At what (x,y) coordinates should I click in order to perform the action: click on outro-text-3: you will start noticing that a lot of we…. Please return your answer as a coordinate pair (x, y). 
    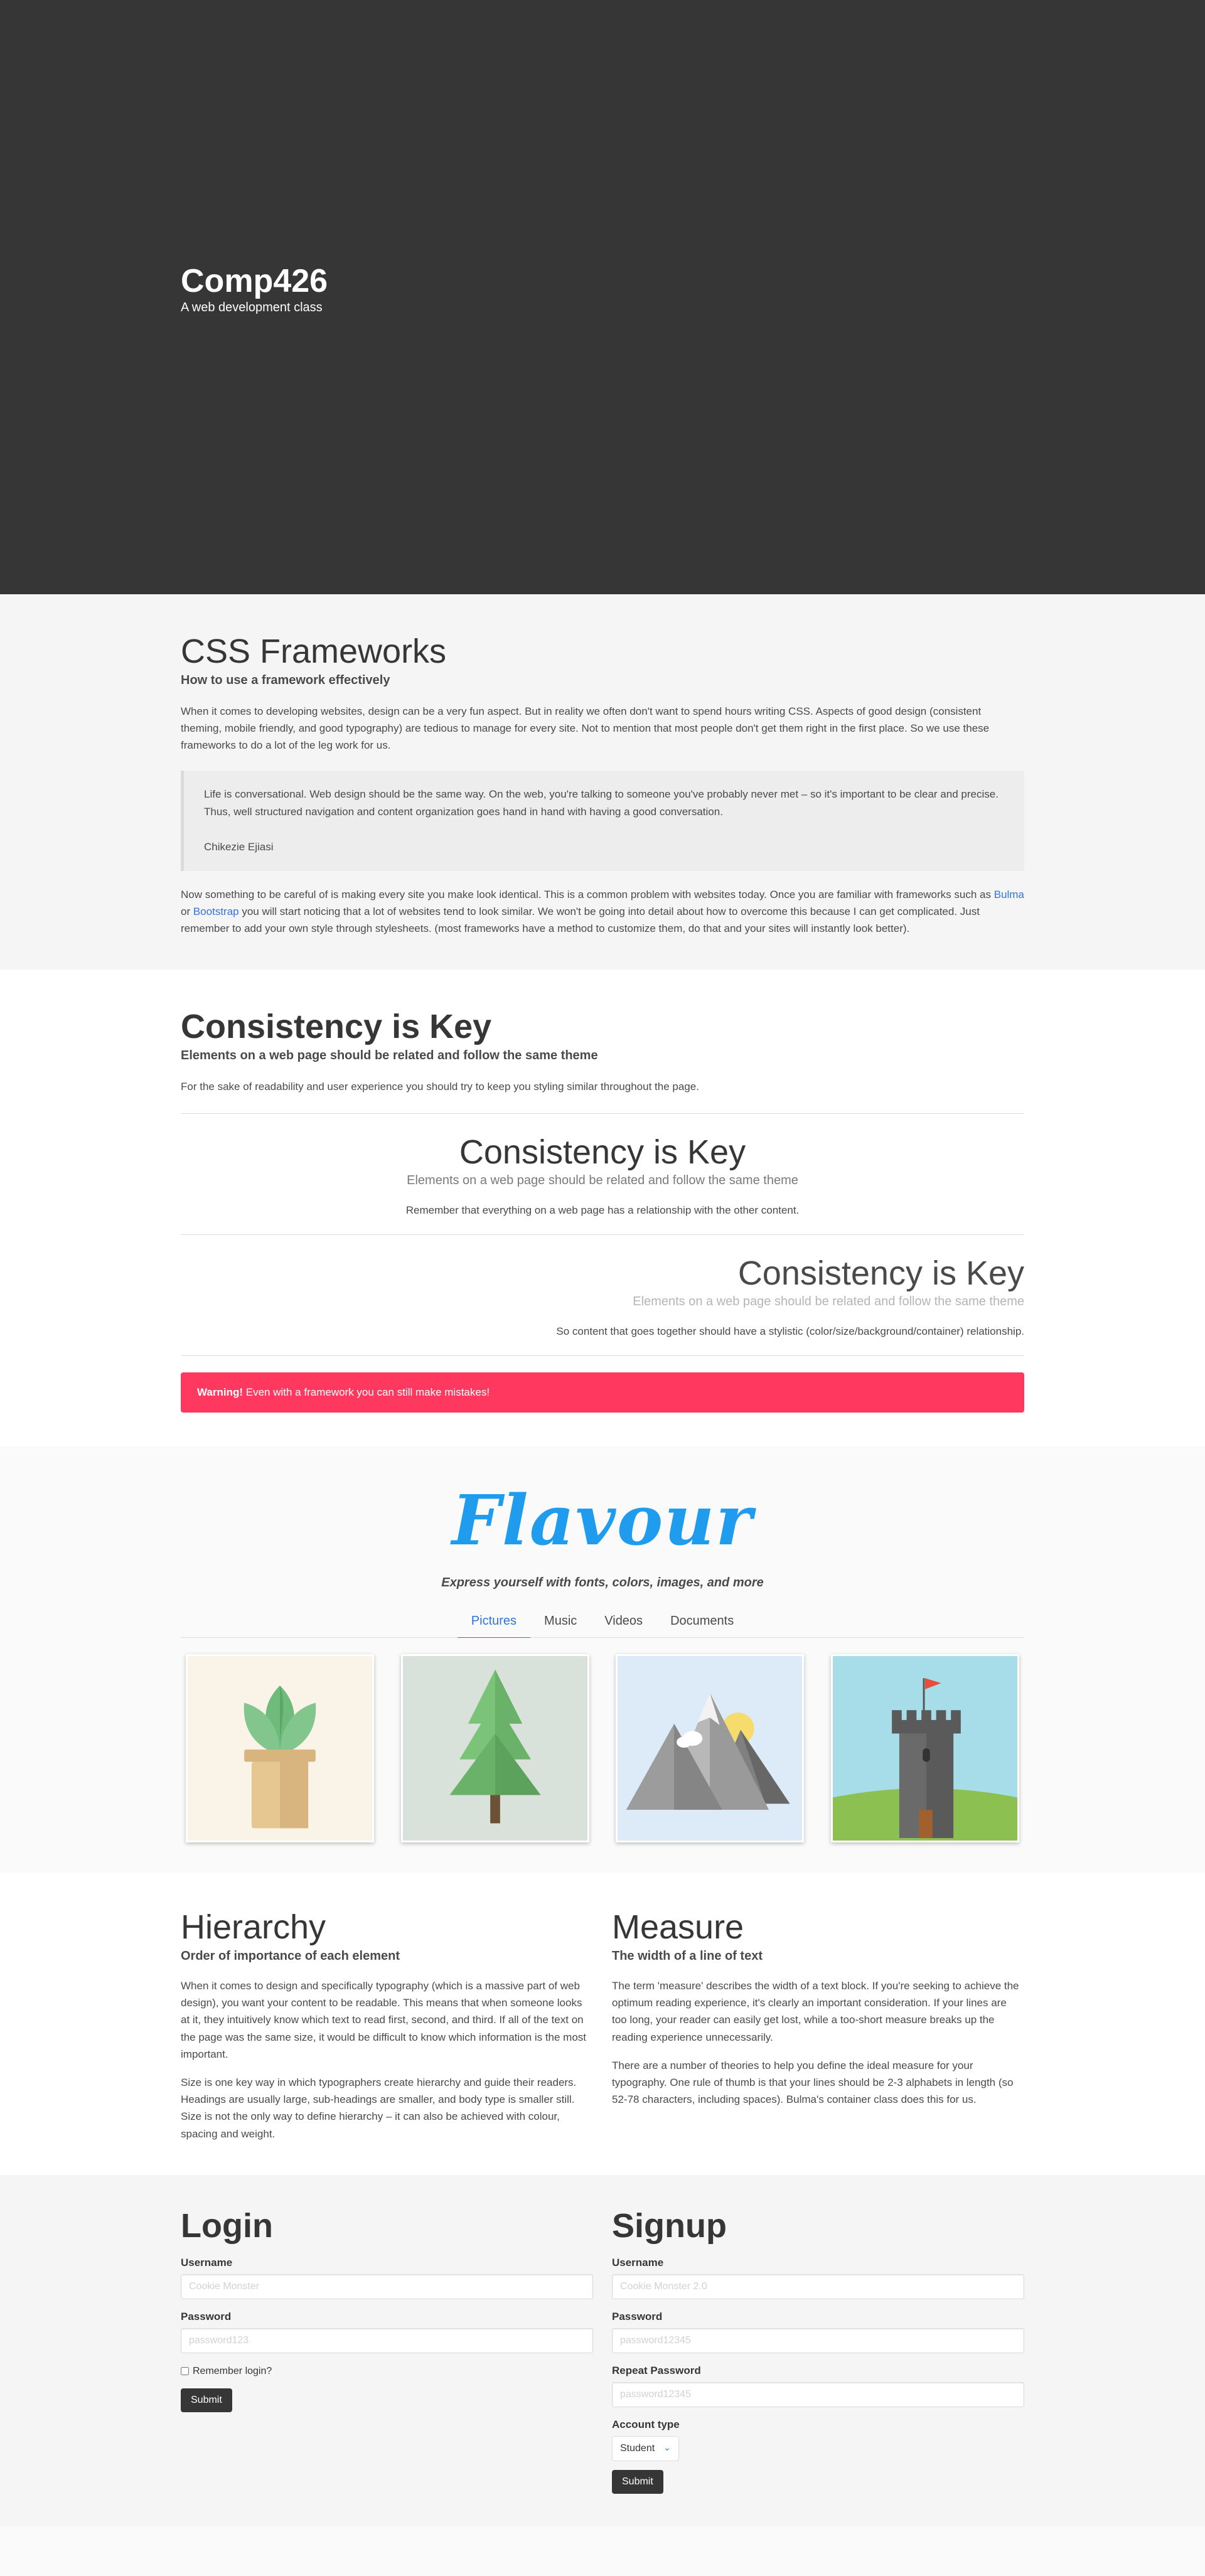
    Looking at the image, I should click on (580, 920).